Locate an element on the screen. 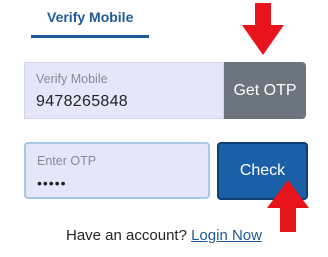  annotation-arrow-1: 1 is located at coordinates (277, 29).